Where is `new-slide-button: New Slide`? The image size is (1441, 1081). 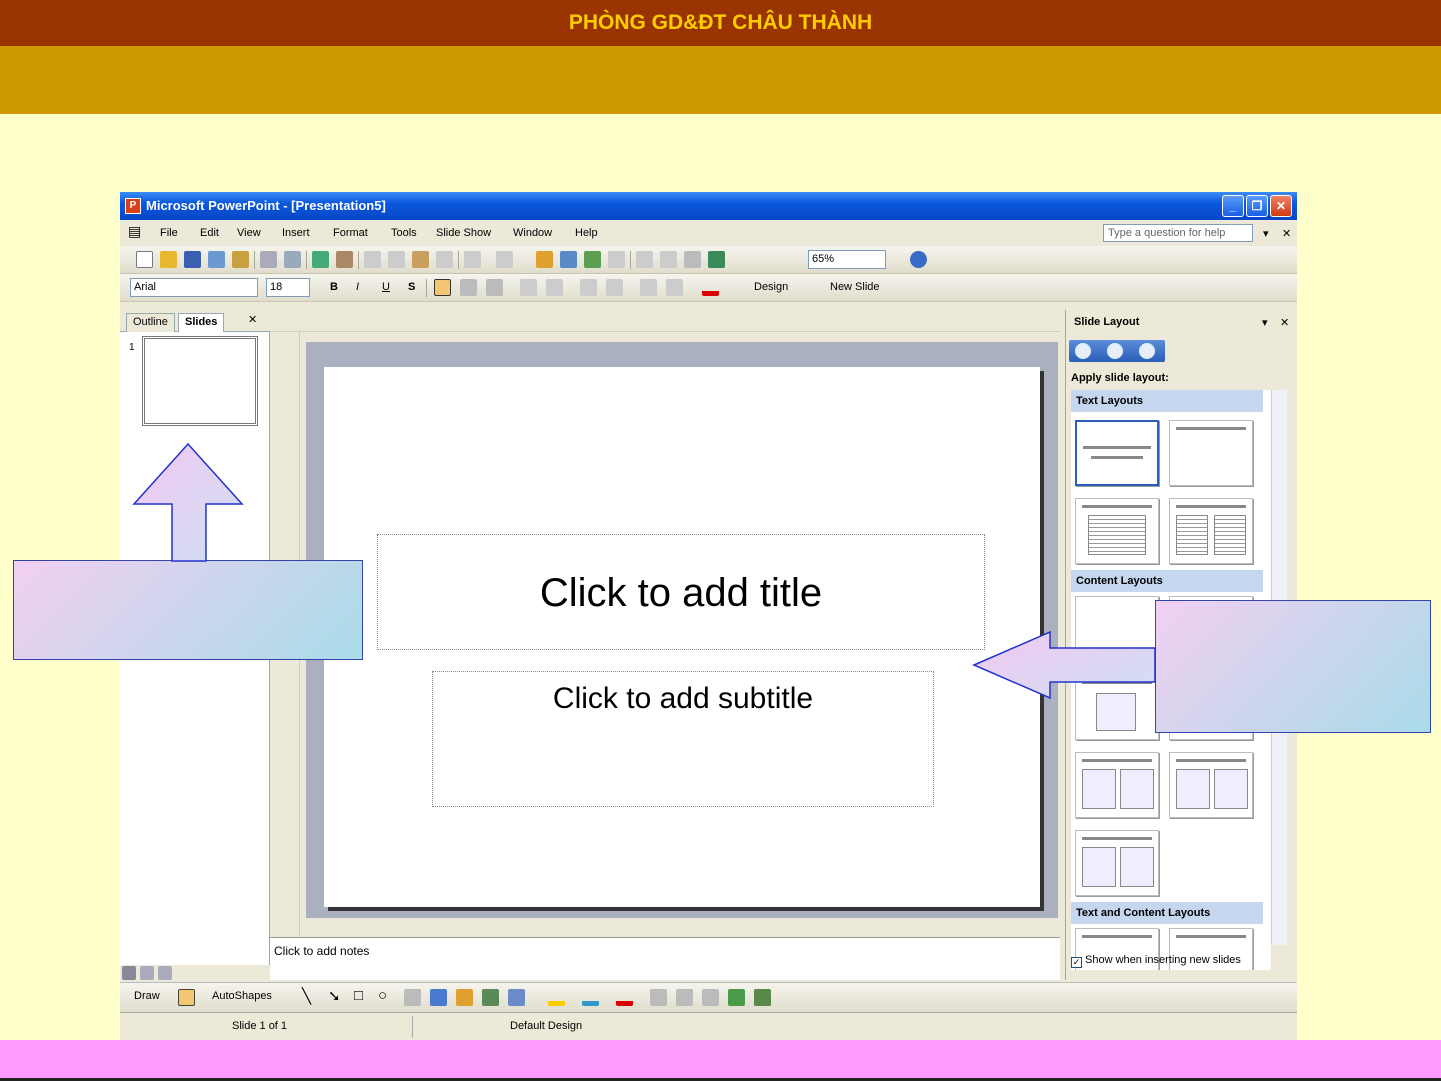
new-slide-button: New Slide is located at coordinates (855, 287).